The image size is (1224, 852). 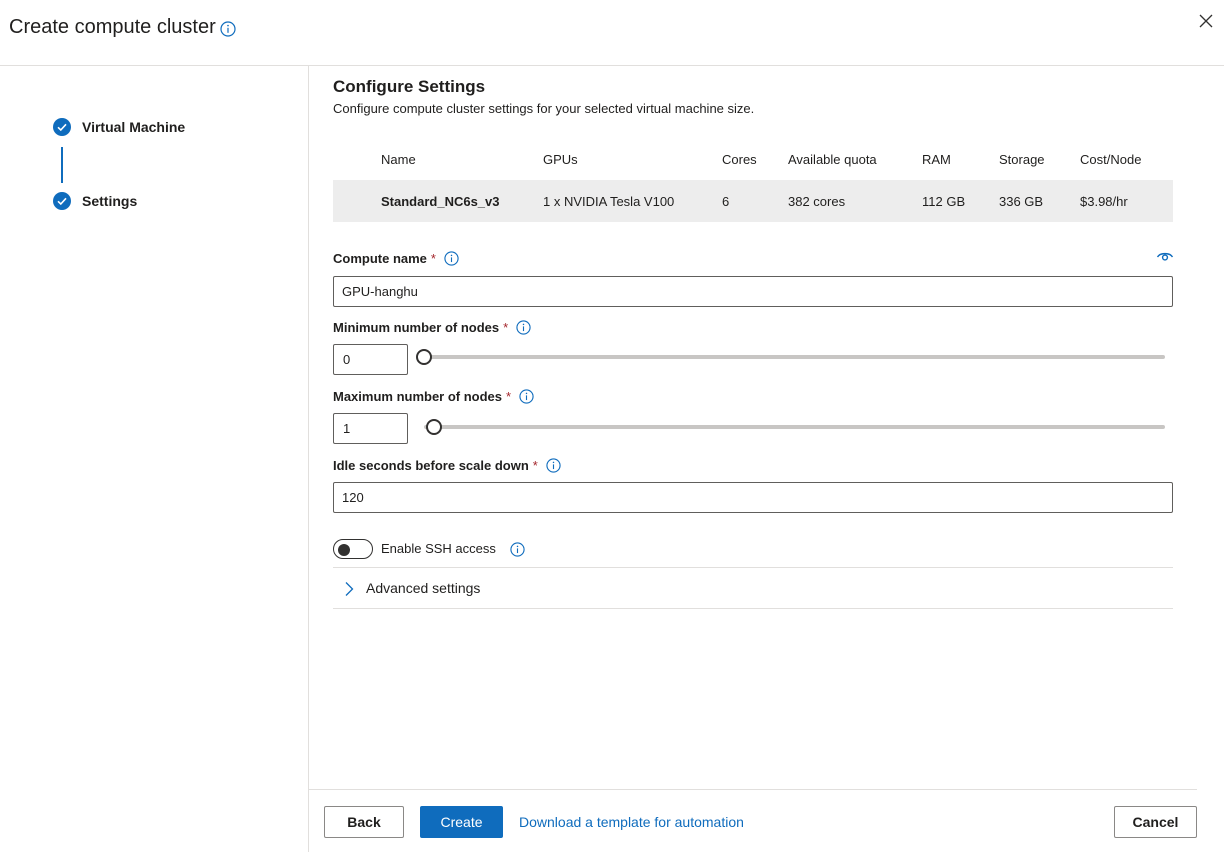 What do you see at coordinates (370, 359) in the screenshot?
I see `min-nodes-input: 0` at bounding box center [370, 359].